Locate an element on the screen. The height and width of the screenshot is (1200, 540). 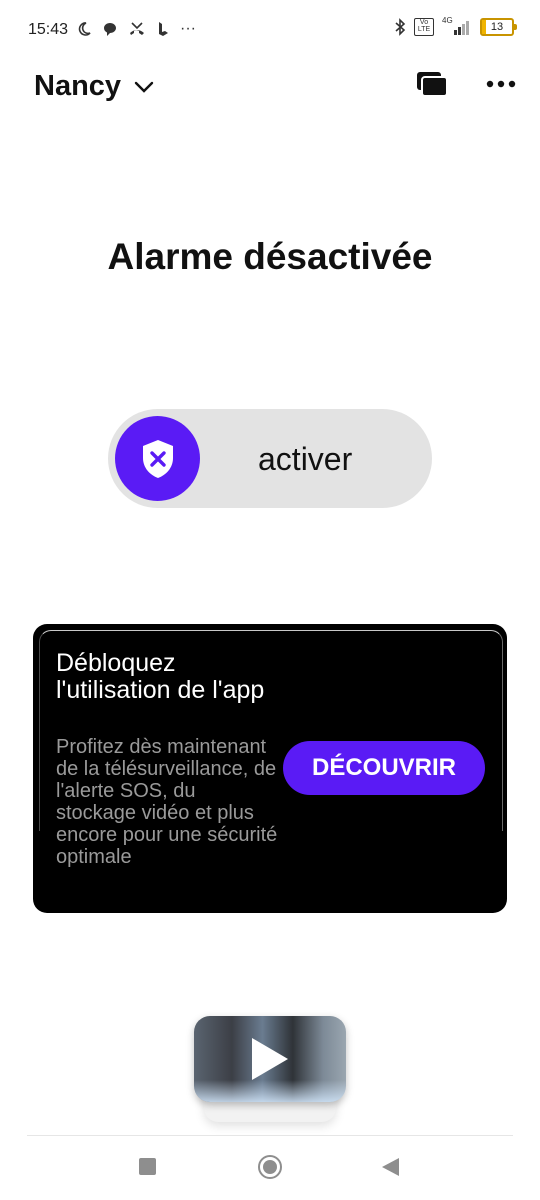
system-navbar is located at coordinates (270, 1168).